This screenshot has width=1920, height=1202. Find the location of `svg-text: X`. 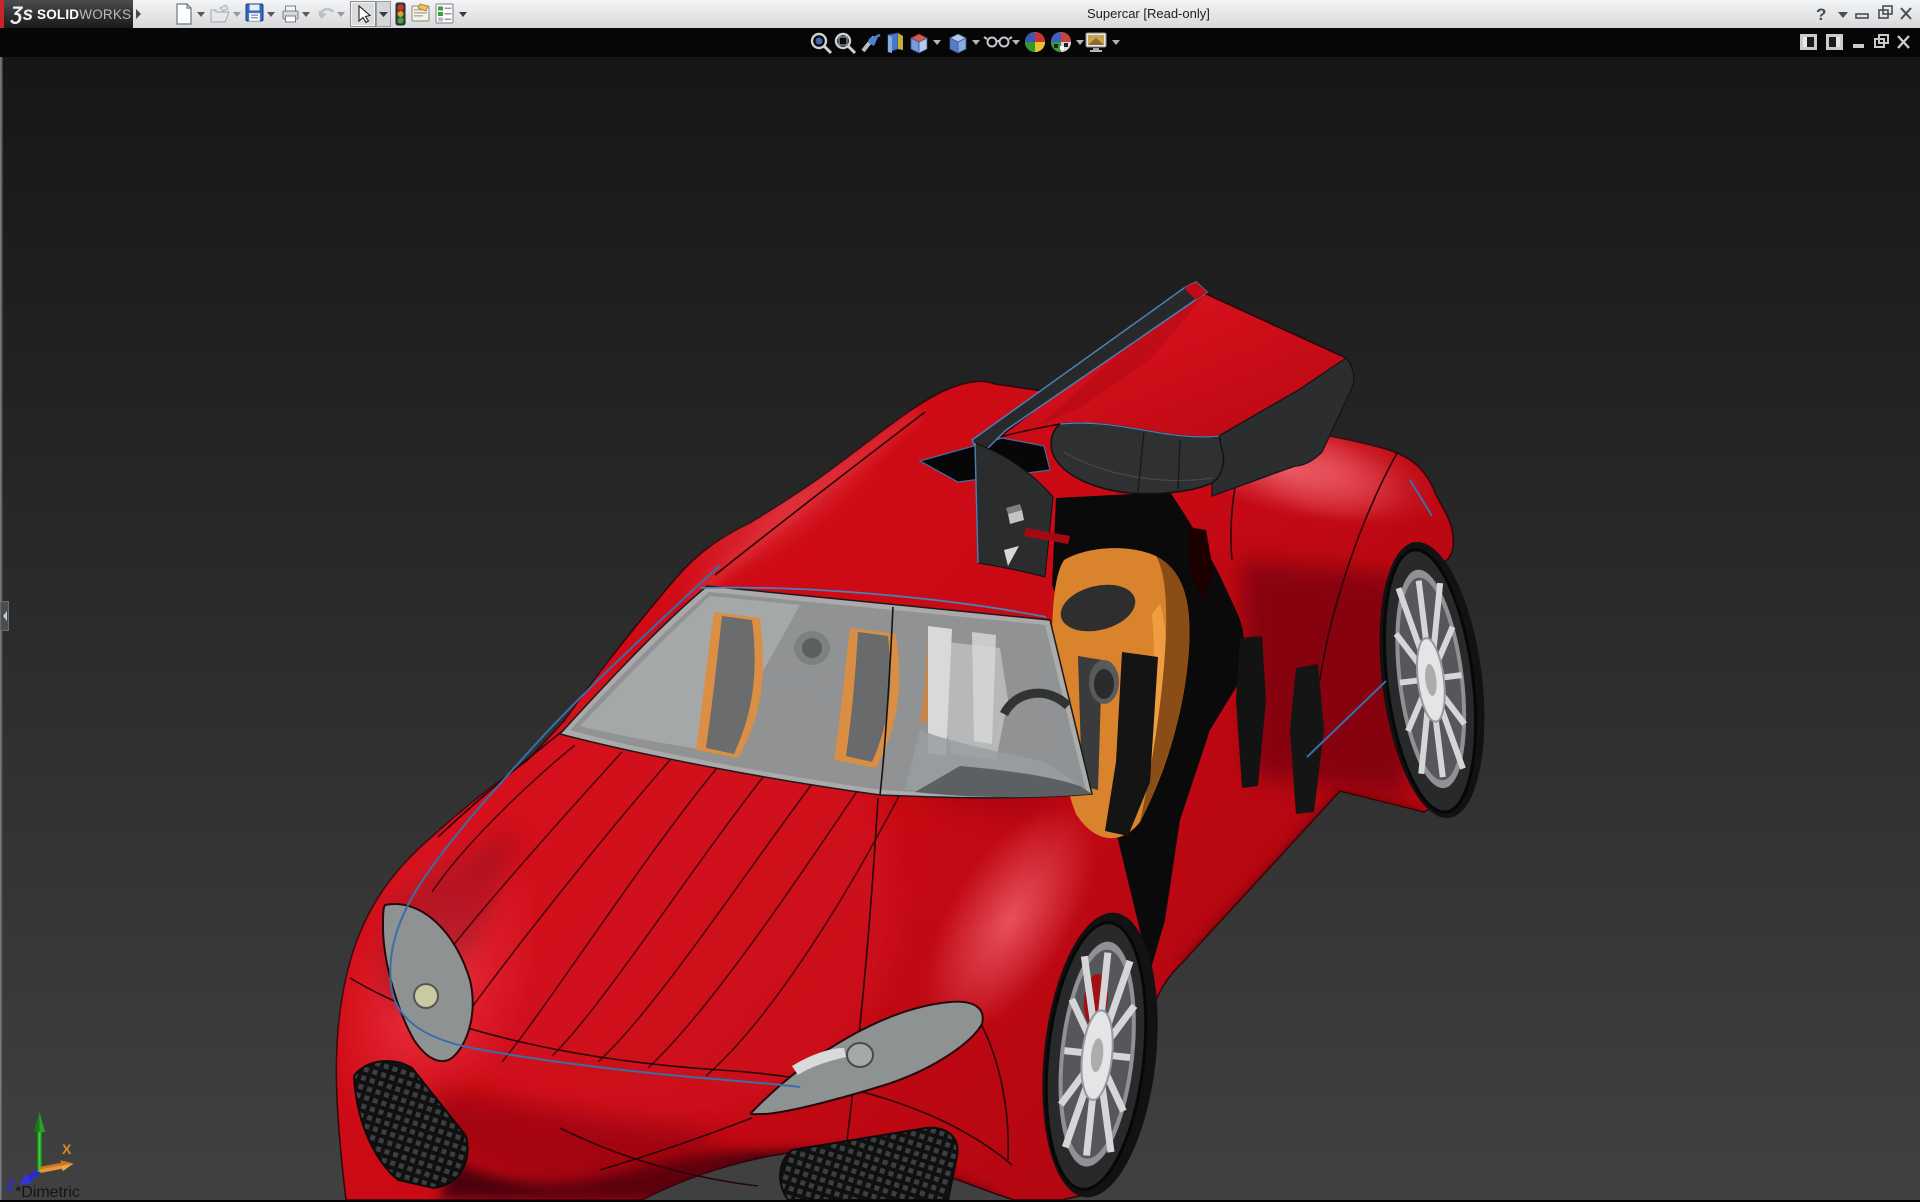

svg-text: X is located at coordinates (67, 1149).